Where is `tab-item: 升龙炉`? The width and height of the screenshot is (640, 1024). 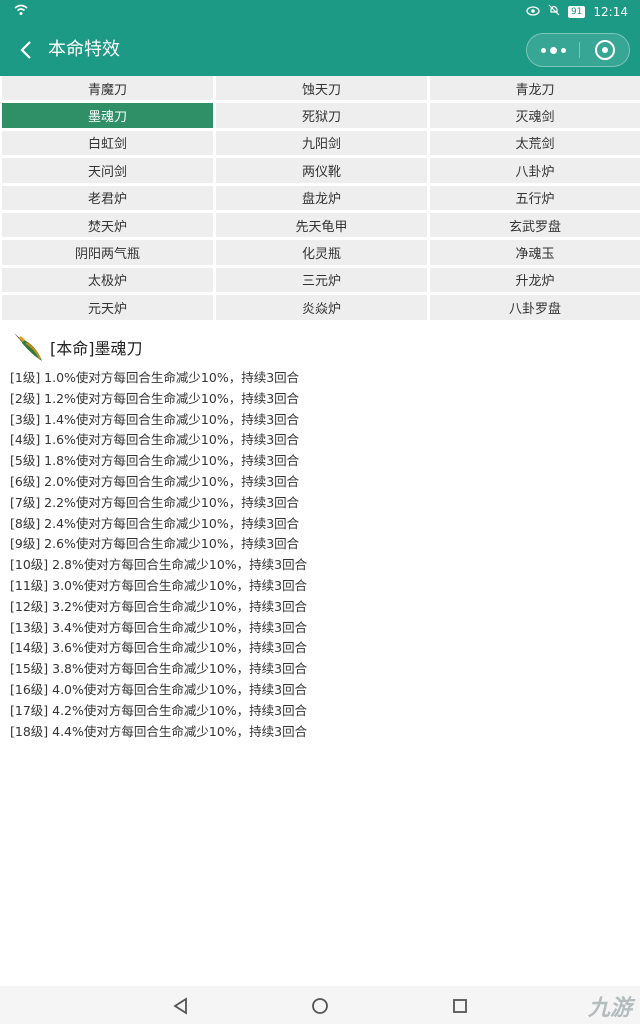
tab-item: 升龙炉 is located at coordinates (535, 280).